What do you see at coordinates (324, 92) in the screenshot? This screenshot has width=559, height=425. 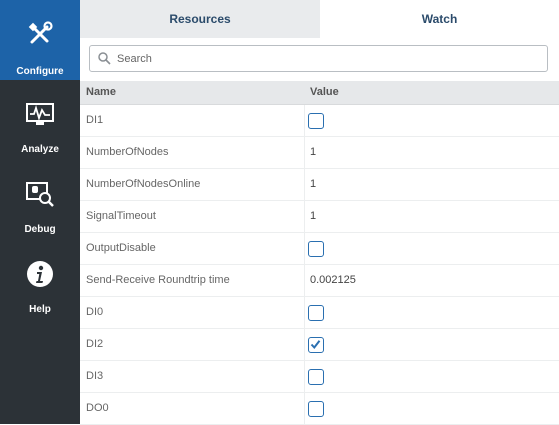 I see `column-header-value: Value` at bounding box center [324, 92].